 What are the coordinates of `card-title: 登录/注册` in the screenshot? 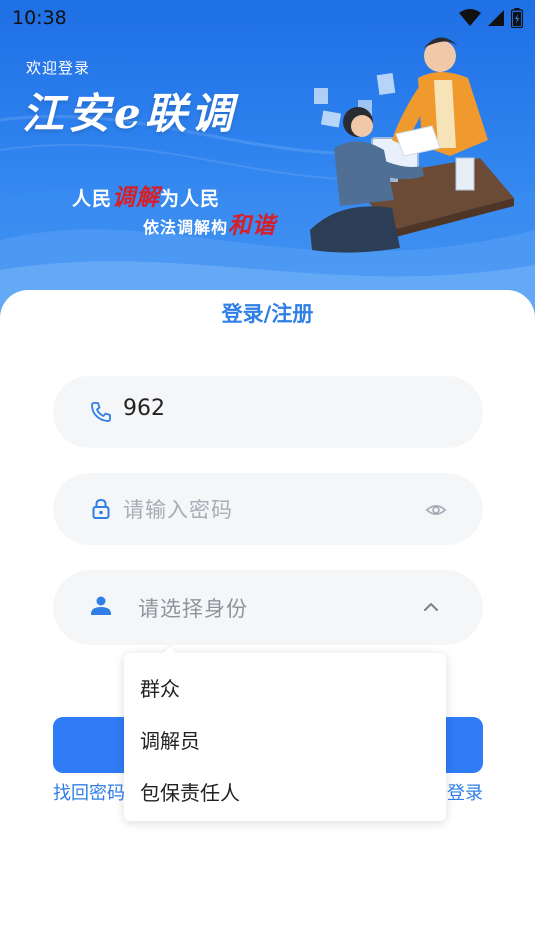 It's located at (267, 314).